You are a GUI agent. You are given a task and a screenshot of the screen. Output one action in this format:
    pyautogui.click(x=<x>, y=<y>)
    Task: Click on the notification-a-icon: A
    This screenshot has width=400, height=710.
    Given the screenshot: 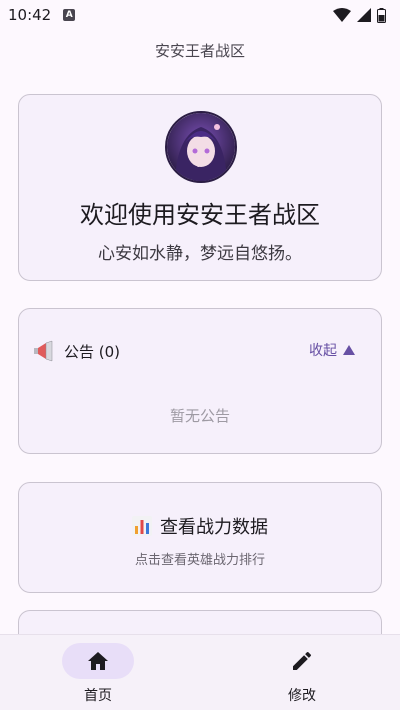 What is the action you would take?
    pyautogui.click(x=69, y=15)
    